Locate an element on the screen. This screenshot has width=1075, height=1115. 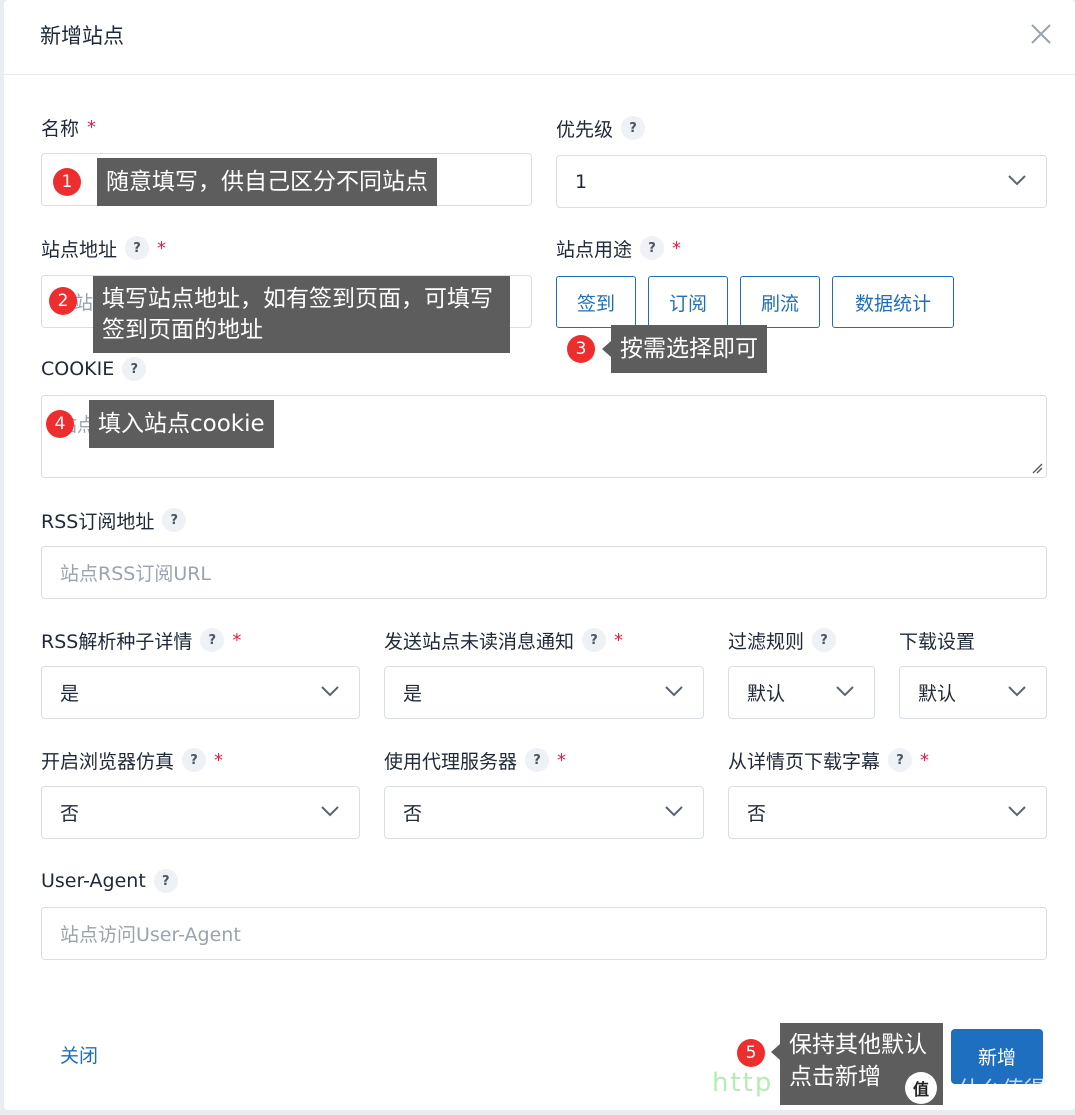
filter-rule-select: 默认 is located at coordinates (801, 692).